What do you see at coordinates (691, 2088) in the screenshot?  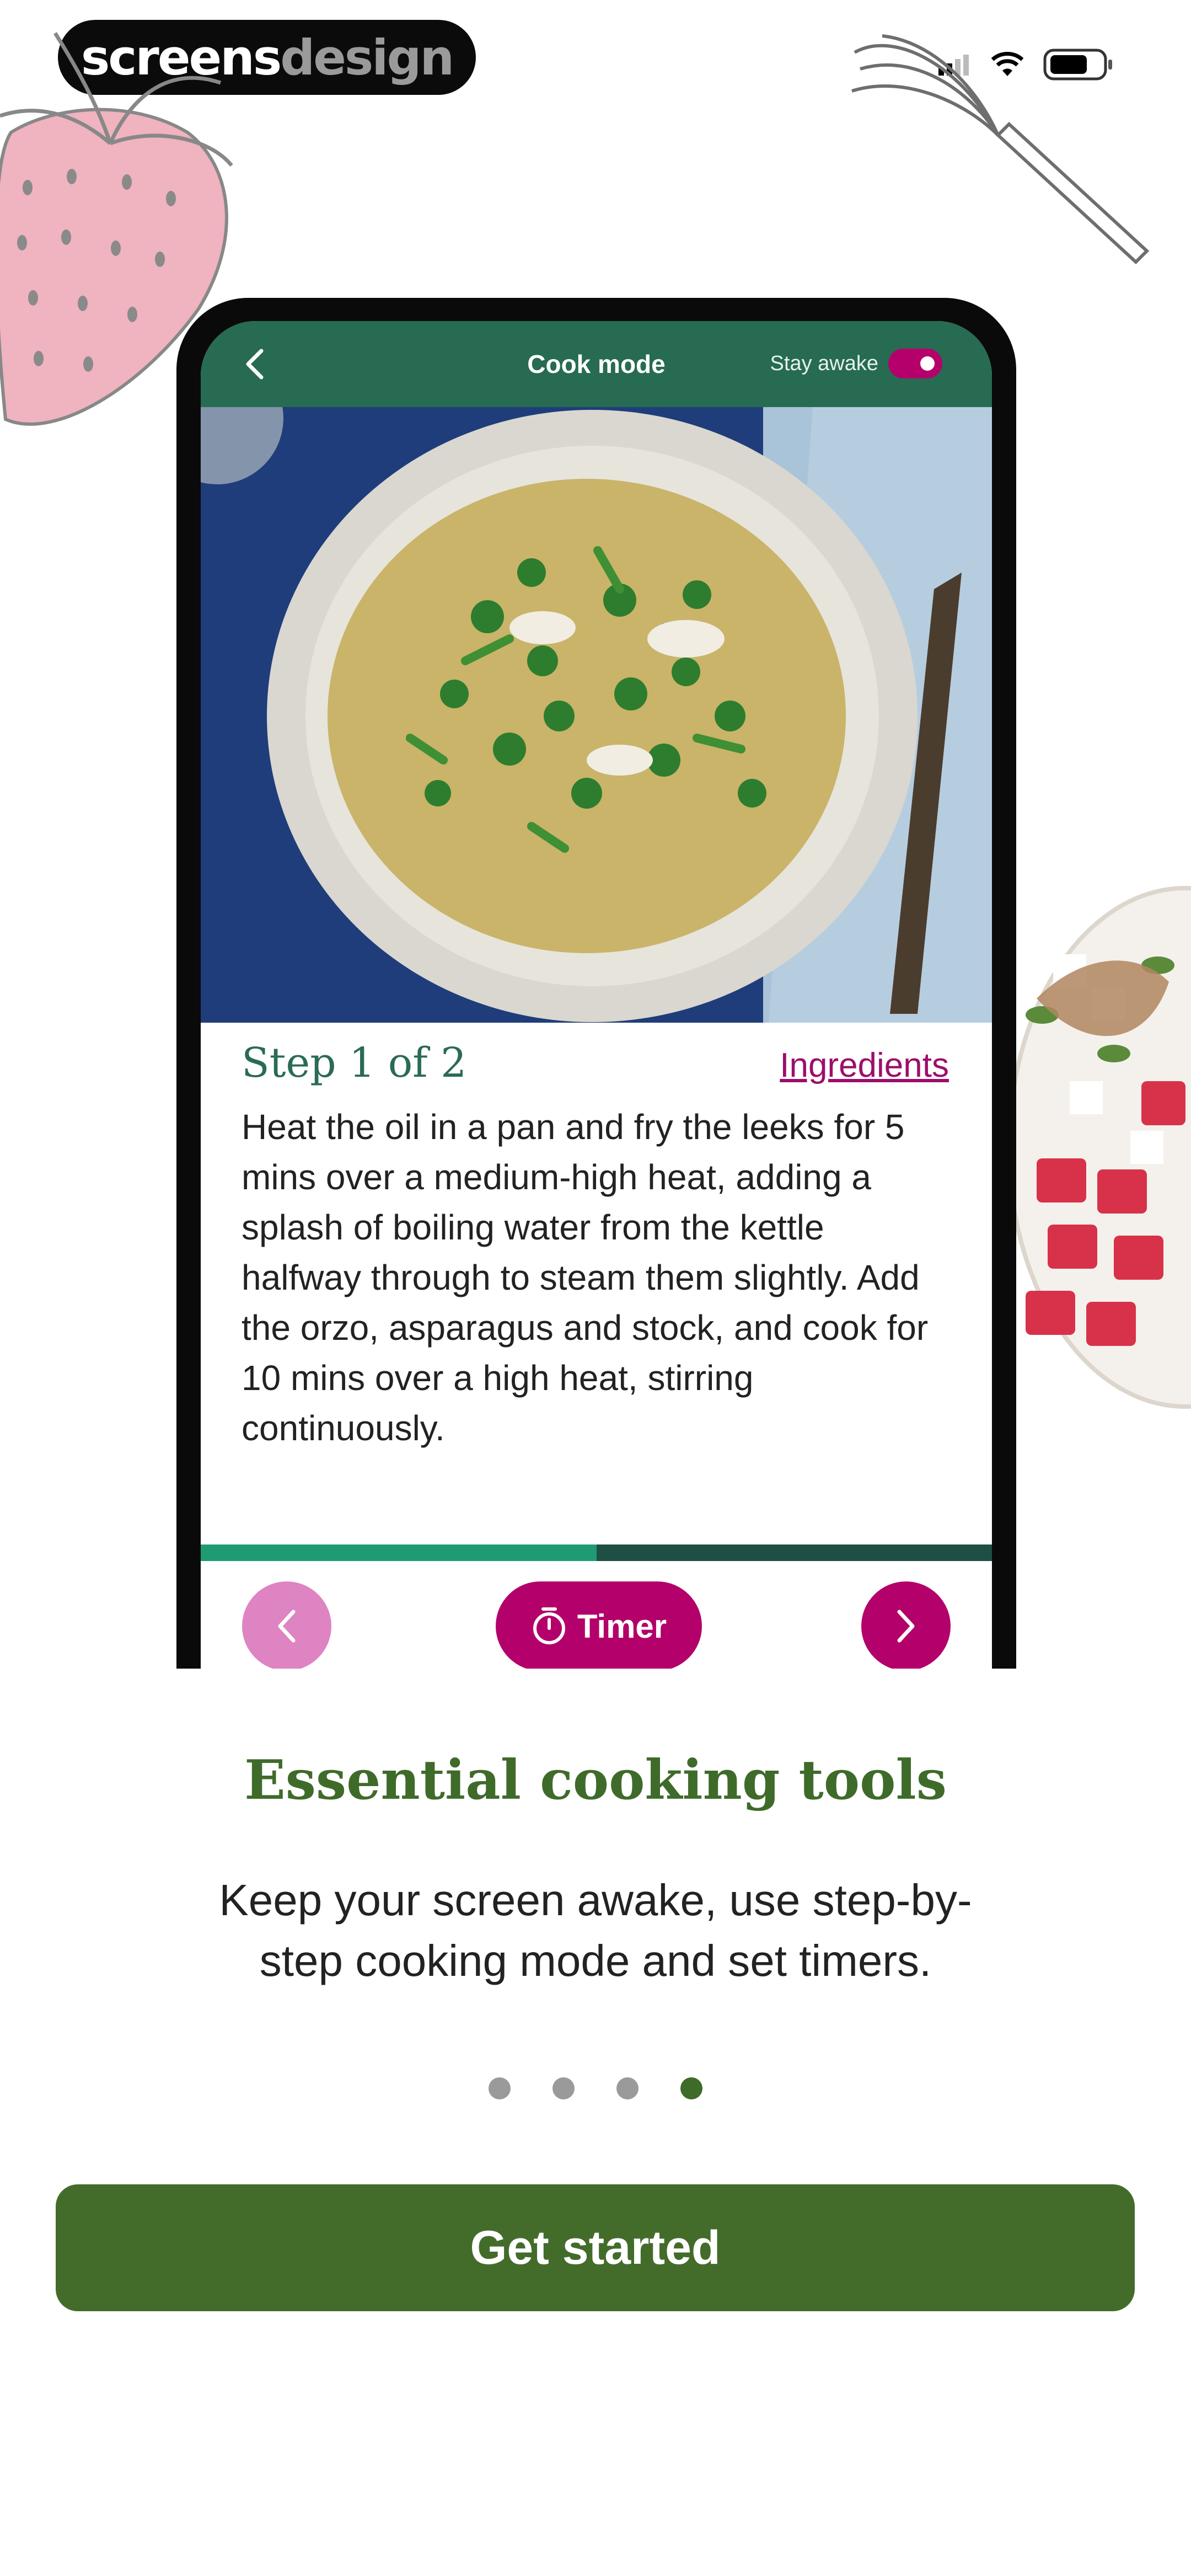 I see `page-dot-active` at bounding box center [691, 2088].